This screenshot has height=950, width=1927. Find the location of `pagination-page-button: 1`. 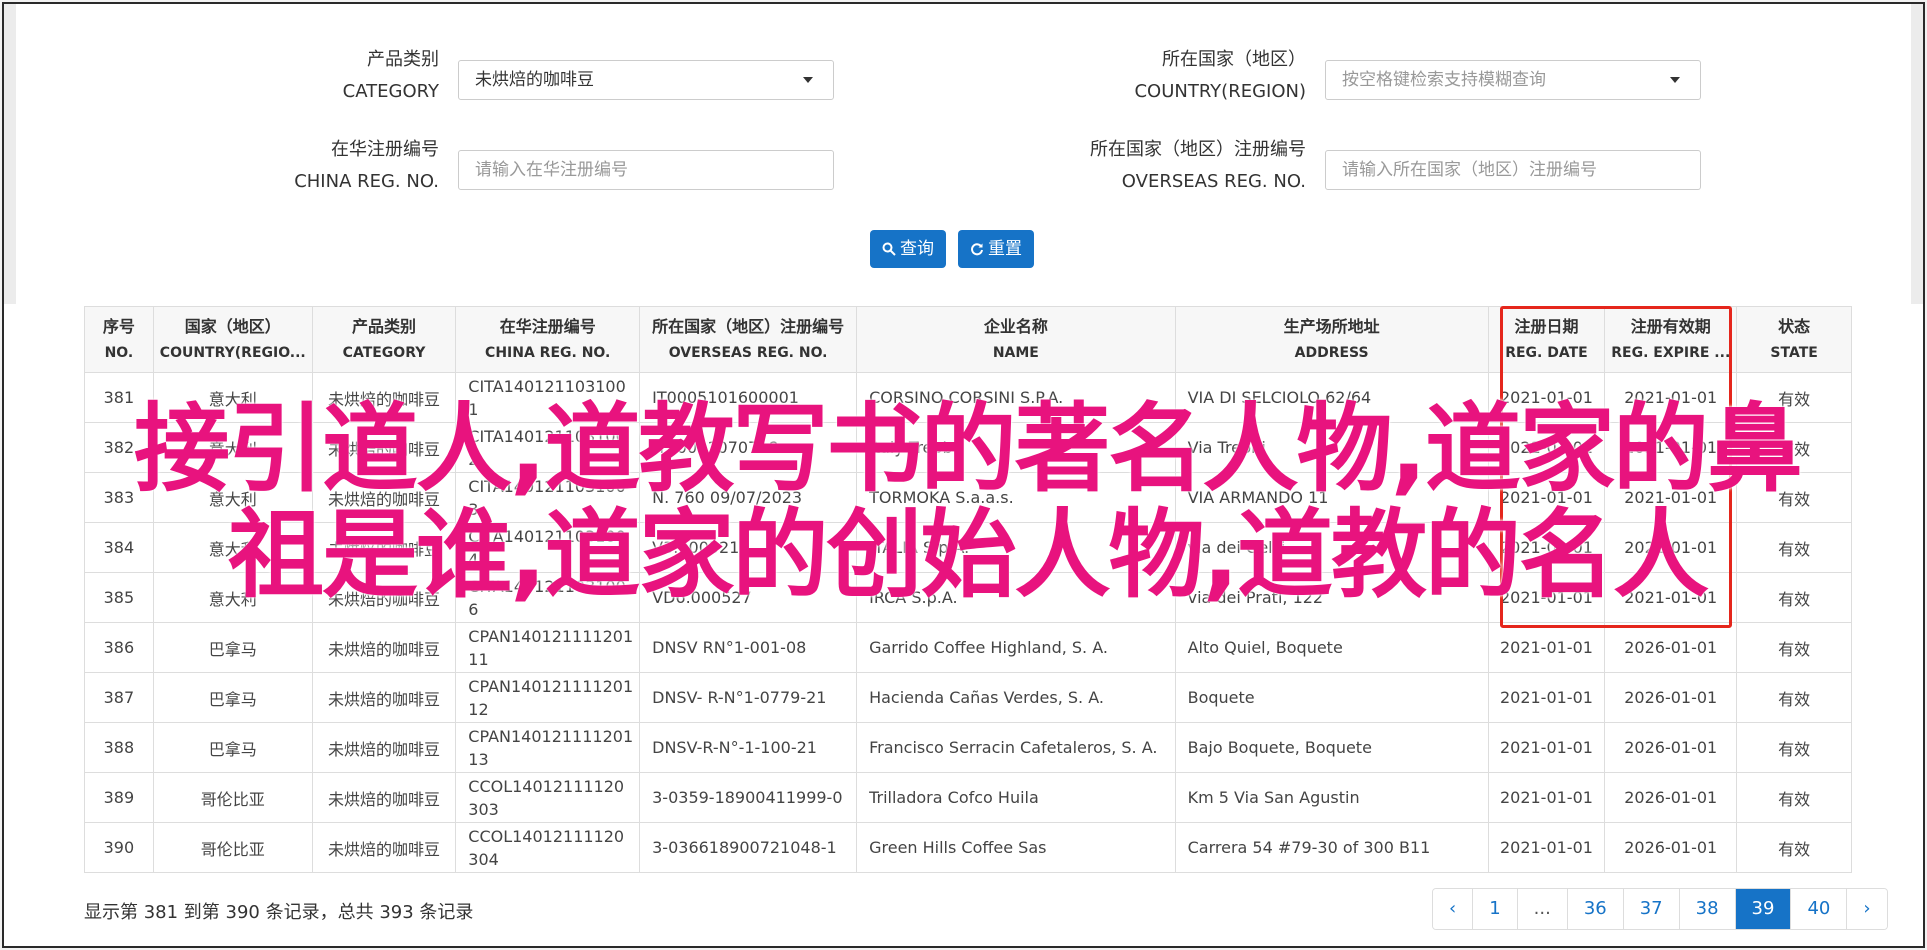

pagination-page-button: 1 is located at coordinates (1494, 909).